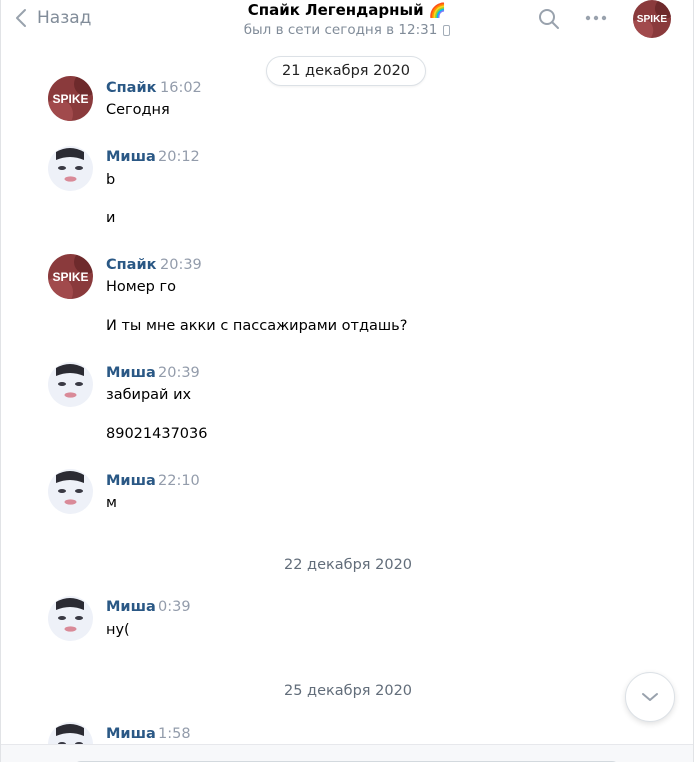  Describe the element at coordinates (181, 88) in the screenshot. I see `message-time: 16:02` at that location.